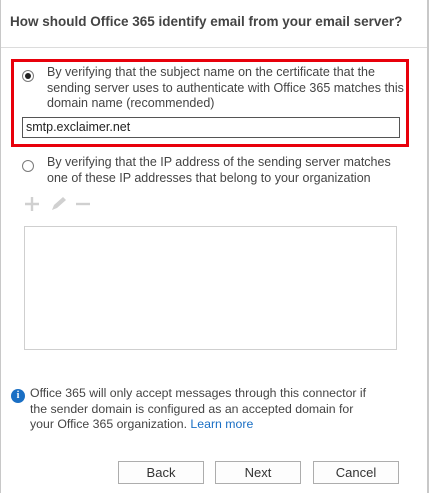 The width and height of the screenshot is (429, 493). Describe the element at coordinates (58, 205) in the screenshot. I see `pencil-icon` at that location.